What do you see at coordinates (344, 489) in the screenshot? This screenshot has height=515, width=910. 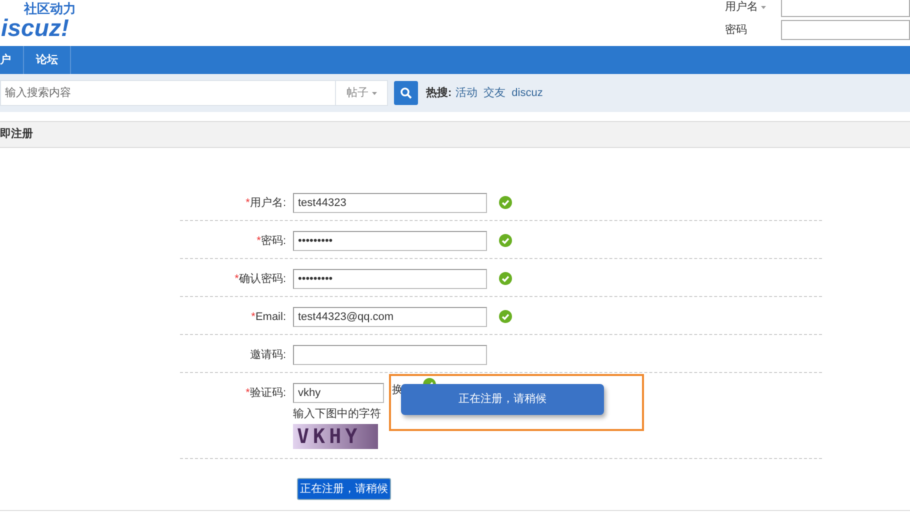 I see `submit-button: 正在注册，请稍候` at bounding box center [344, 489].